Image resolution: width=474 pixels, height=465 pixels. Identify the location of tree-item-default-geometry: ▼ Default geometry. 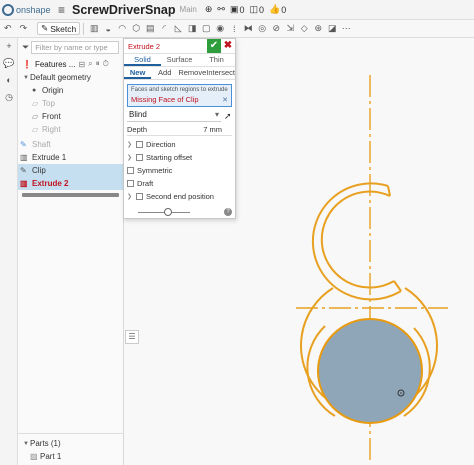
(70, 77).